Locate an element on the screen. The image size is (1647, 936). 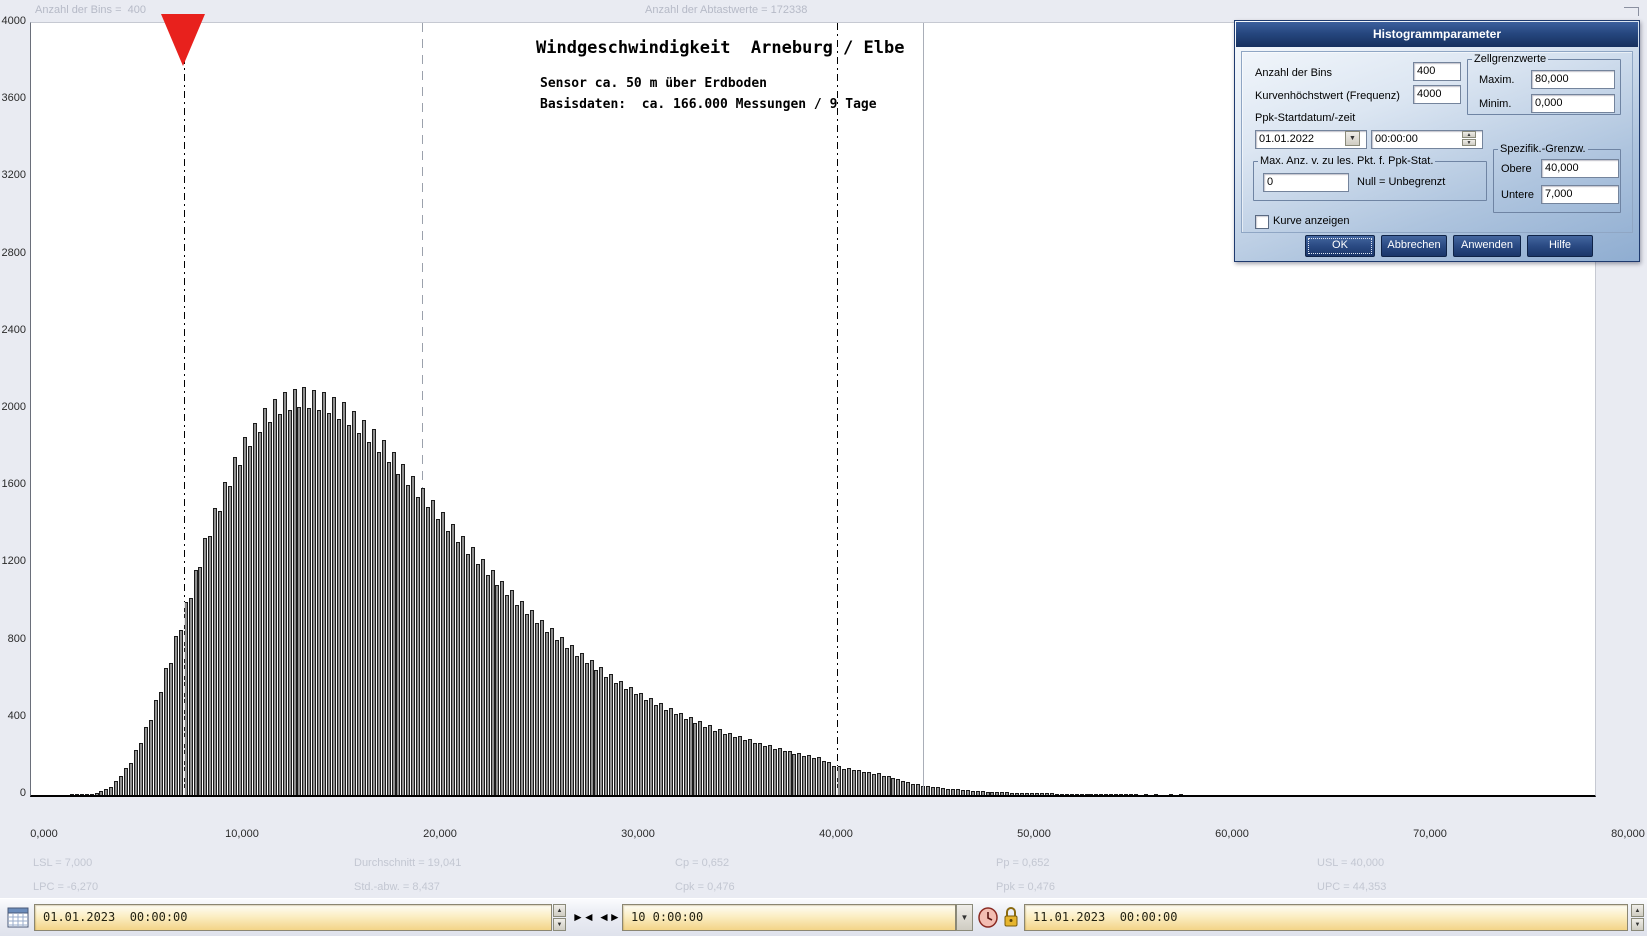
help-button: Hilfe is located at coordinates (1560, 246).